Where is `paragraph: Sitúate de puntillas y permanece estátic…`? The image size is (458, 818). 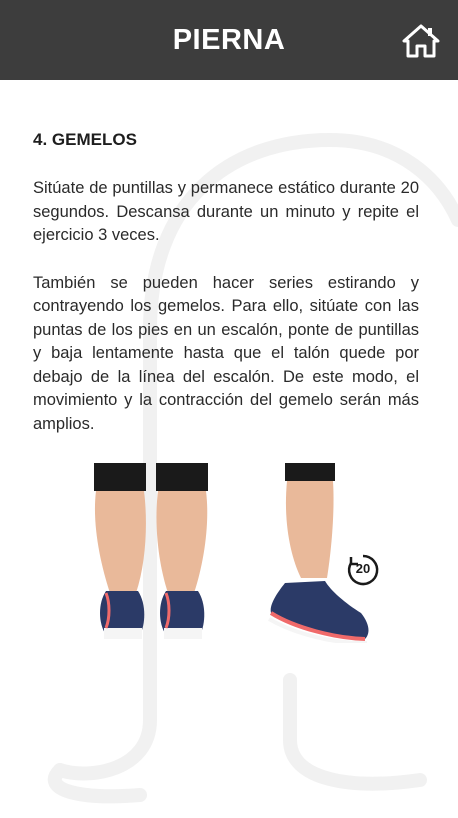 paragraph: Sitúate de puntillas y permanece estátic… is located at coordinates (226, 211).